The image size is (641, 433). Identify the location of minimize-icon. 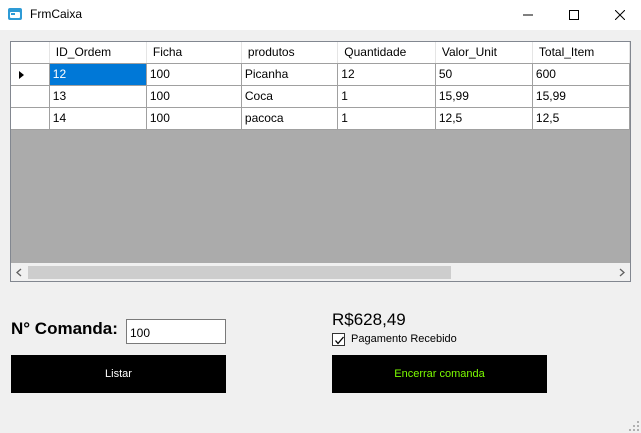
(528, 15).